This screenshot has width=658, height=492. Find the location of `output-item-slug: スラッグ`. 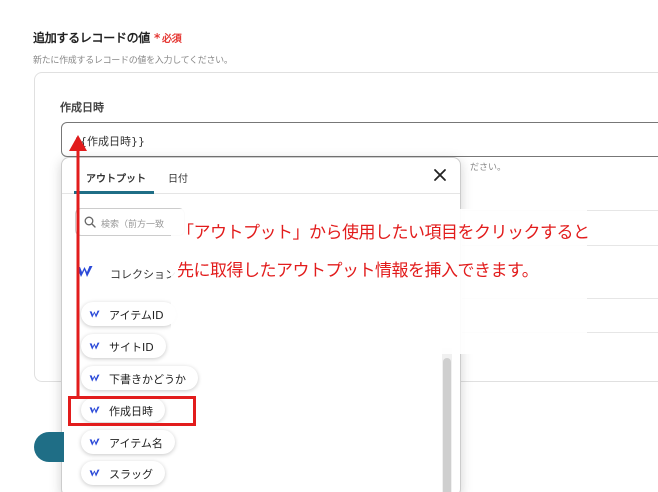

output-item-slug: スラッグ is located at coordinates (123, 473).